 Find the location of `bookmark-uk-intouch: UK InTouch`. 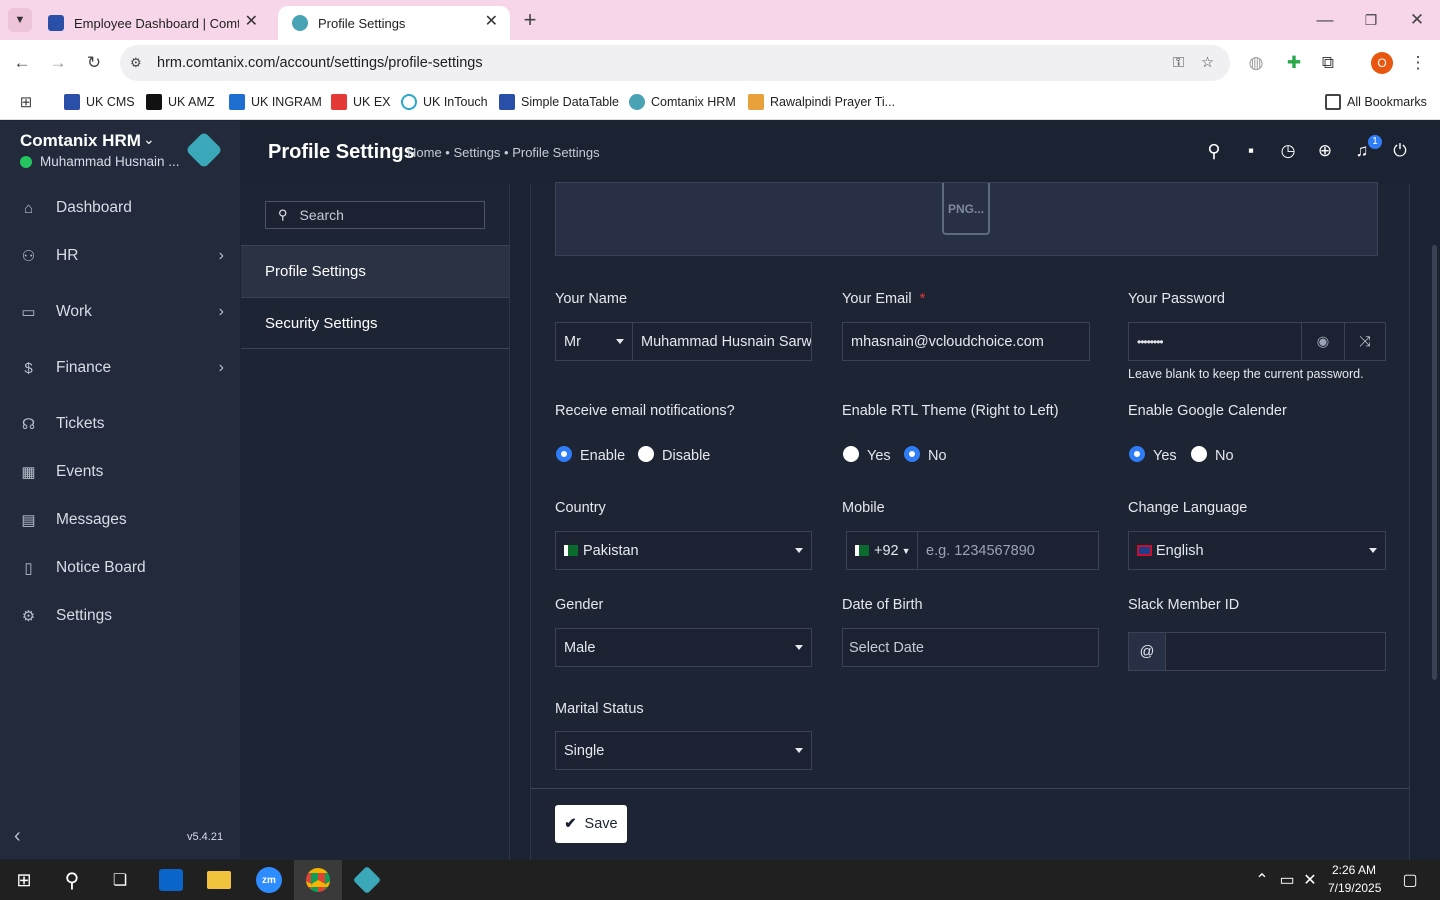

bookmark-uk-intouch: UK InTouch is located at coordinates (444, 102).